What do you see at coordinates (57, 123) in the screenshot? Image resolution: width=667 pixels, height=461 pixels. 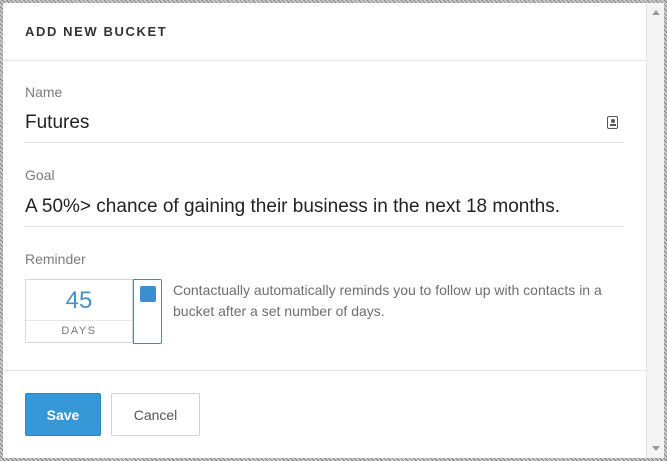 I see `name-input: Futures` at bounding box center [57, 123].